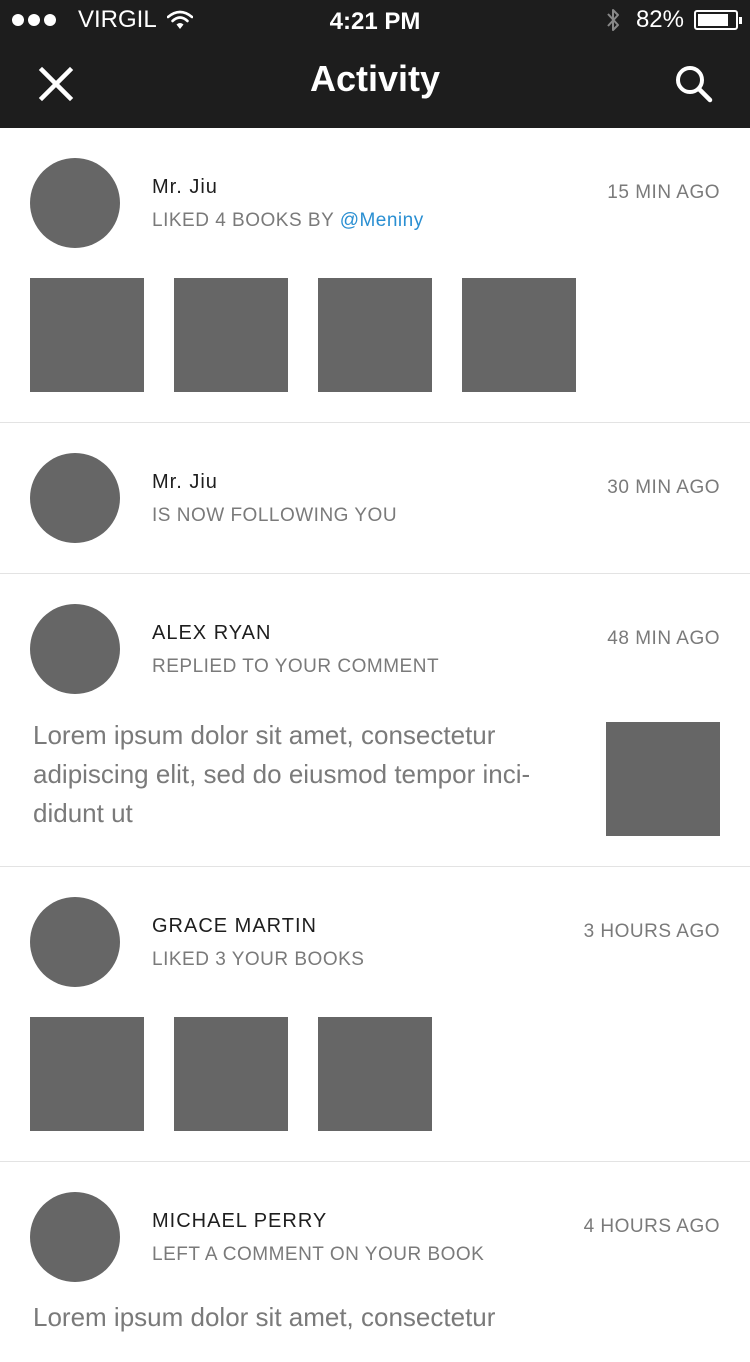 Image resolution: width=750 pixels, height=1362 pixels. Describe the element at coordinates (651, 1226) in the screenshot. I see `timestamp: 4 HOURS AGO` at that location.